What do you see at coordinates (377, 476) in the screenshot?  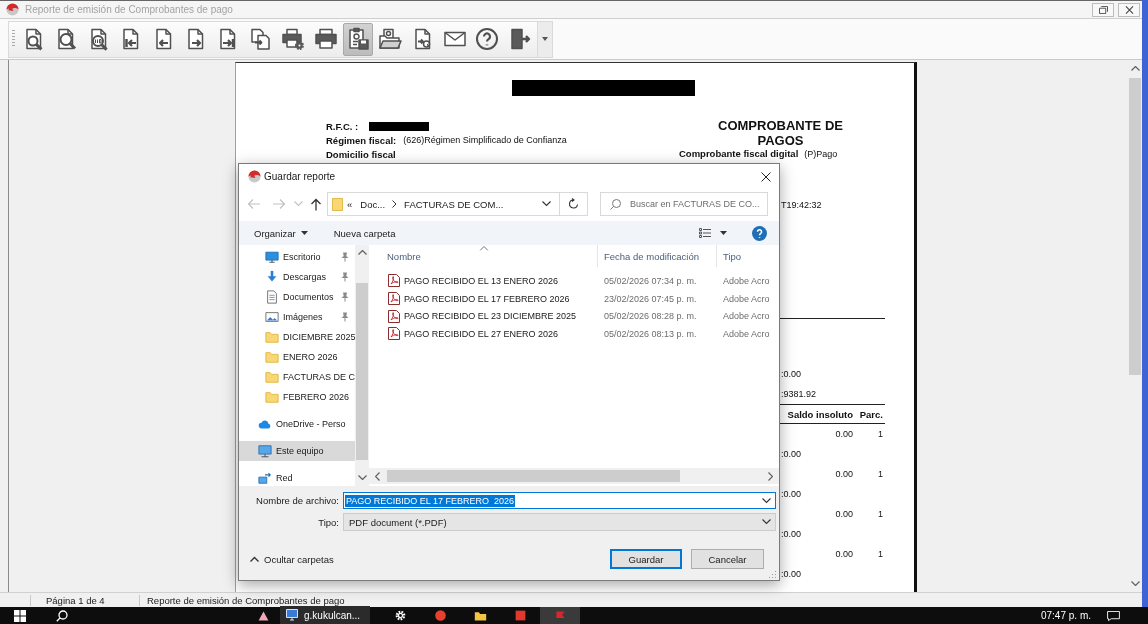 I see `scroll-left-icon` at bounding box center [377, 476].